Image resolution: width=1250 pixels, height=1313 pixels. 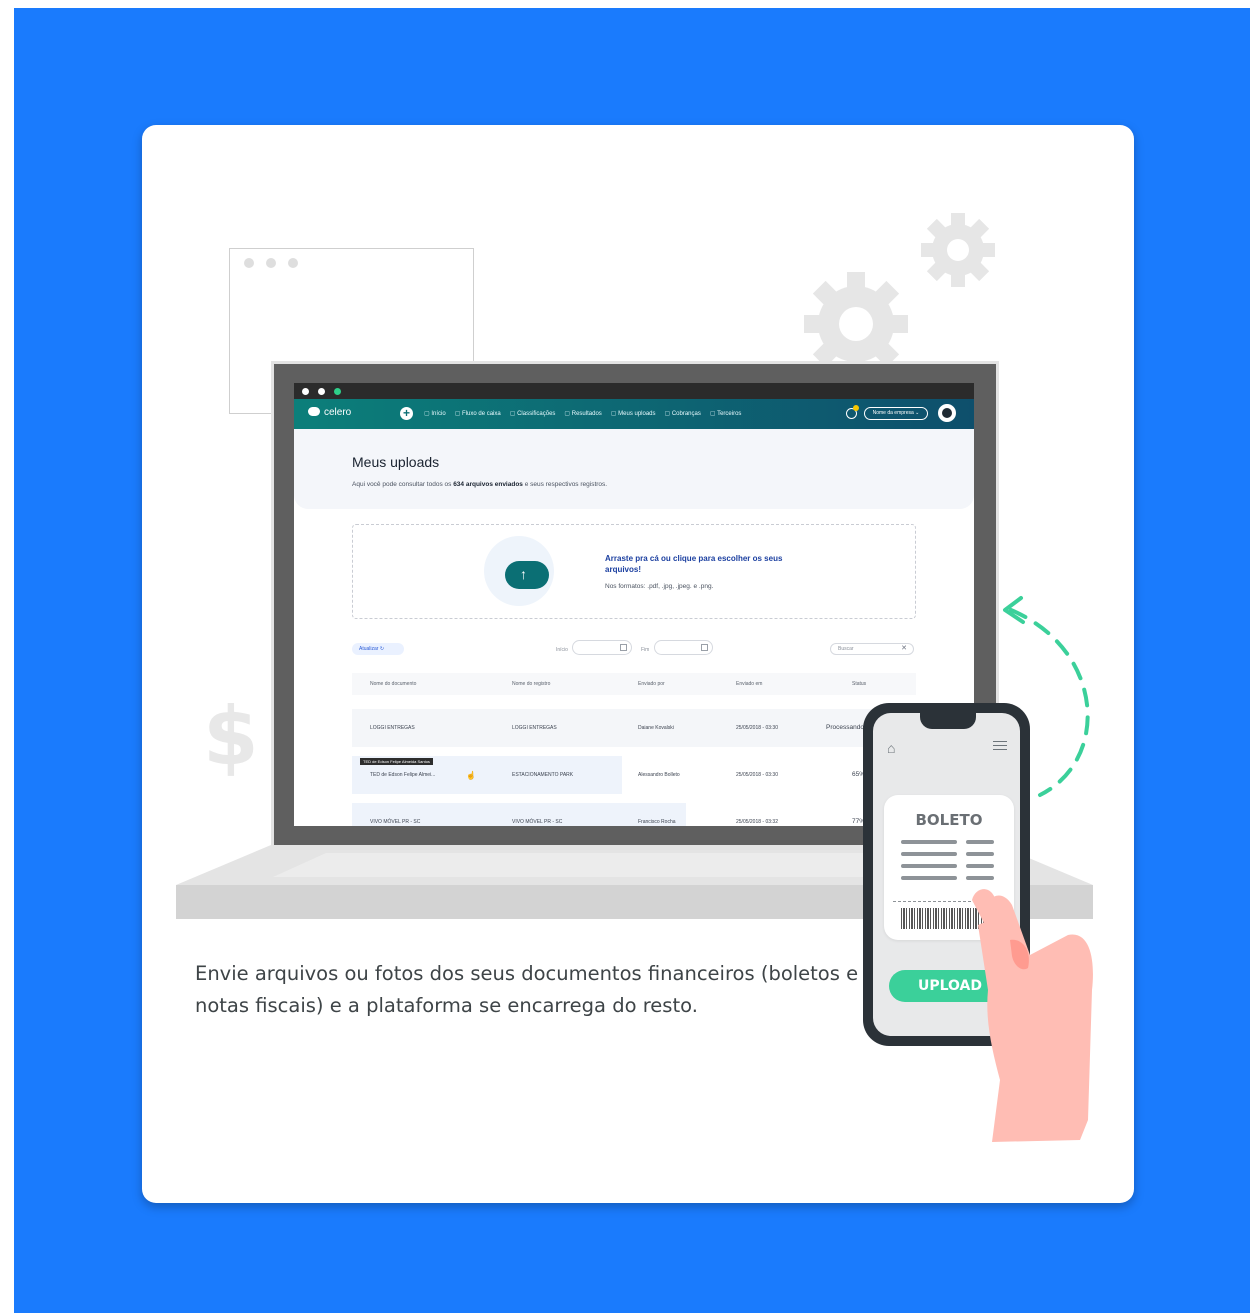 I want to click on window-minimize-dot, so click(x=321, y=391).